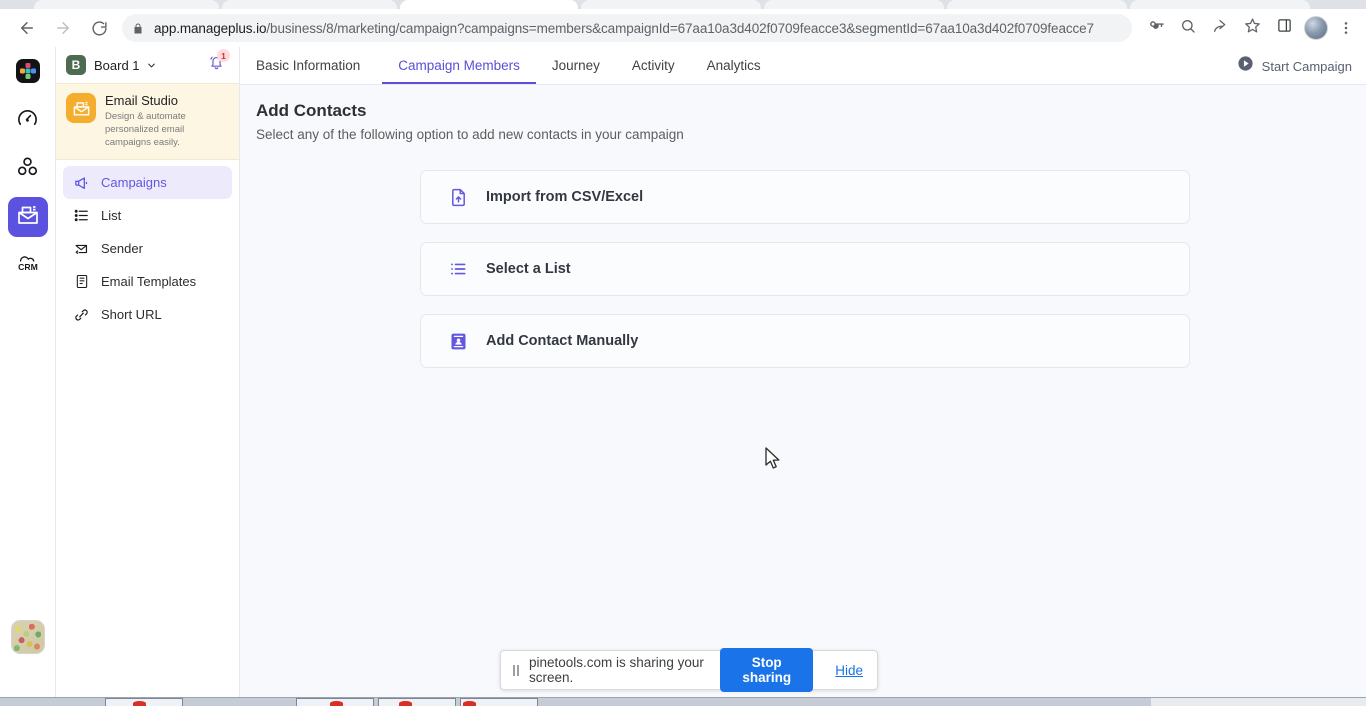 The width and height of the screenshot is (1366, 706). I want to click on reload-icon, so click(99, 28).